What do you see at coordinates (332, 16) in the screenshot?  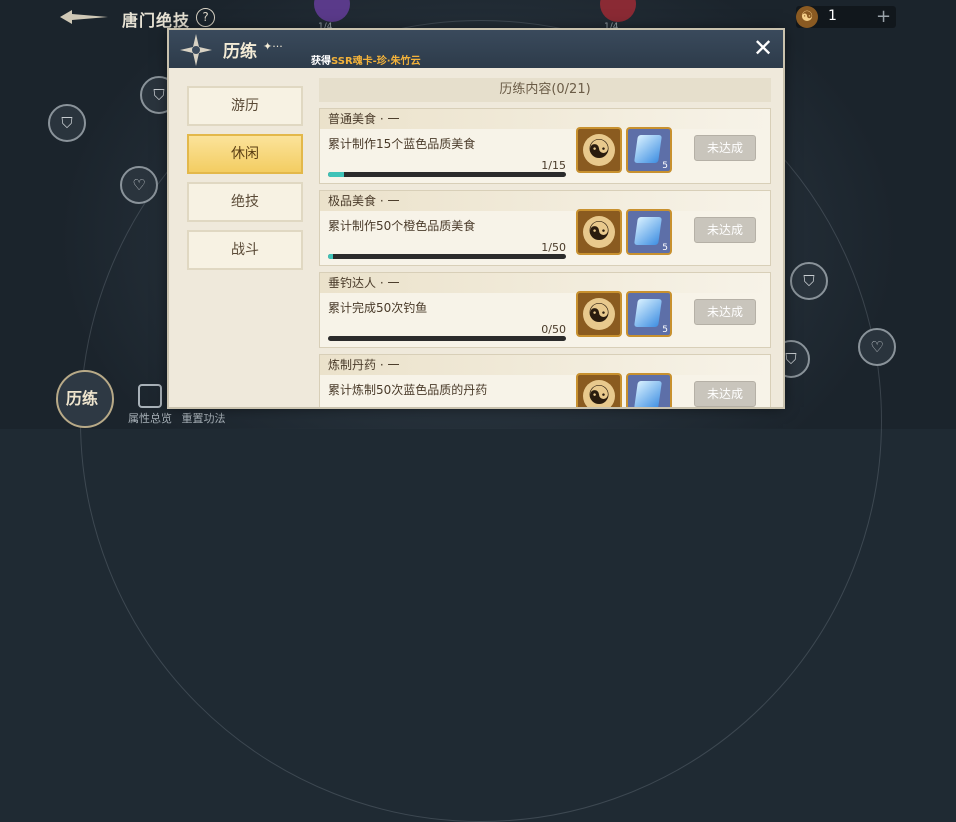 I see `avatar-left: 1/4` at bounding box center [332, 16].